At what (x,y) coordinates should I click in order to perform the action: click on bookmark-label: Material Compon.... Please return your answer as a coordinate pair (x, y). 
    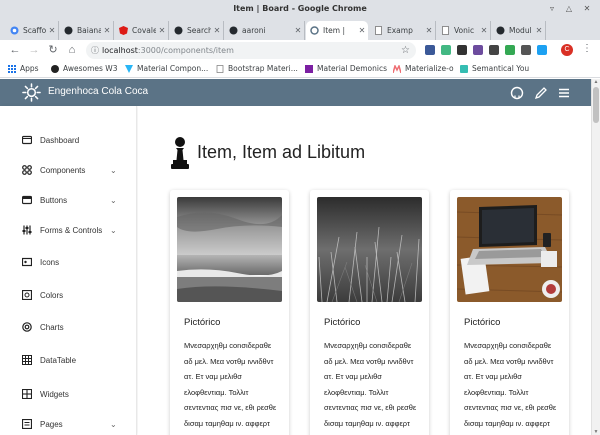
    Looking at the image, I should click on (173, 68).